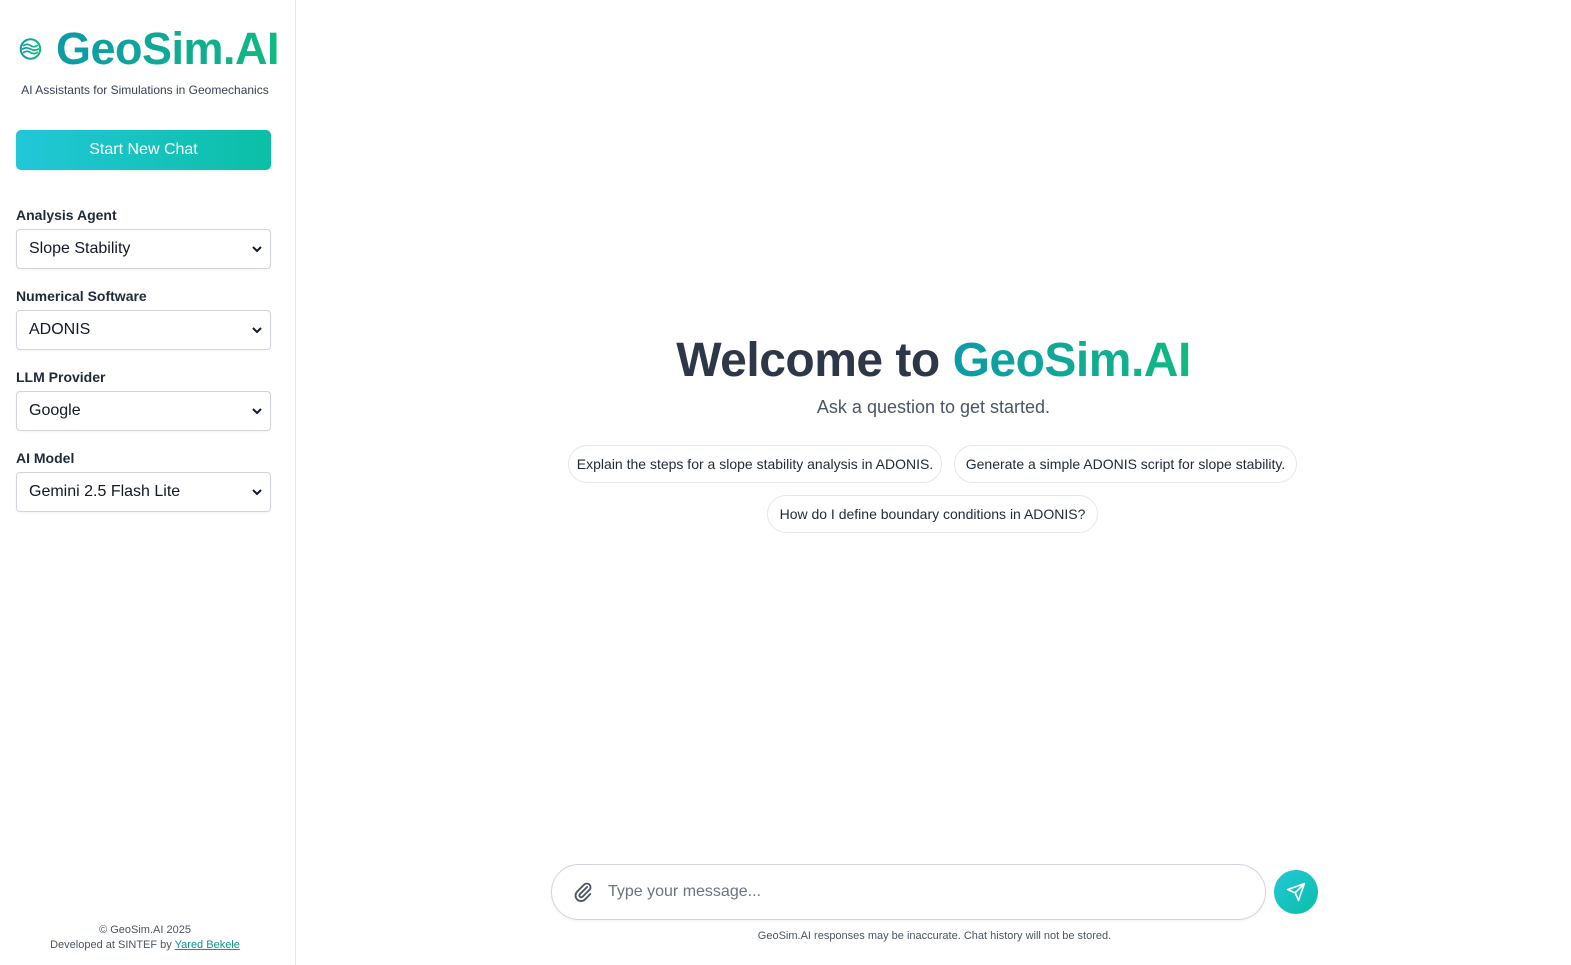 This screenshot has height=965, width=1571. What do you see at coordinates (30, 48) in the screenshot?
I see `waves-circle-icon` at bounding box center [30, 48].